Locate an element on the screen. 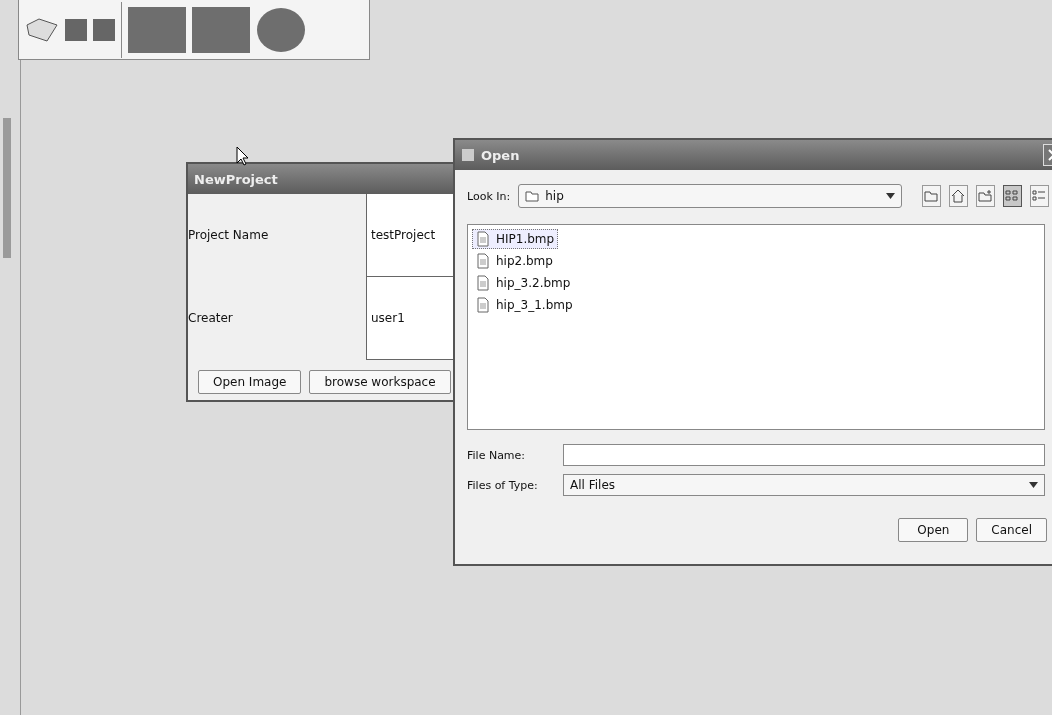  dialog-button: Open Image is located at coordinates (250, 382).